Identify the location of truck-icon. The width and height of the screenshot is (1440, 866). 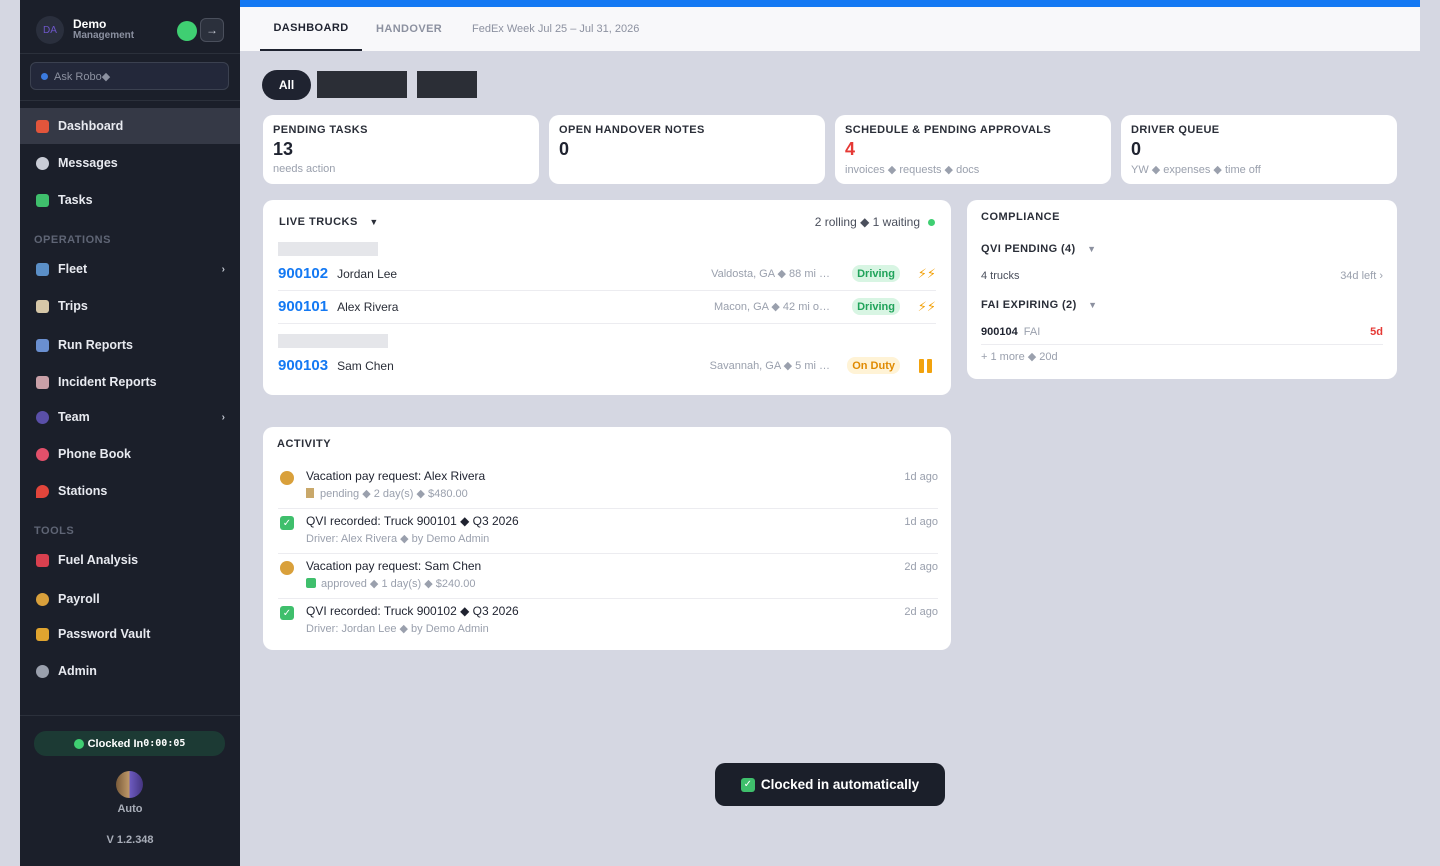
(42, 269).